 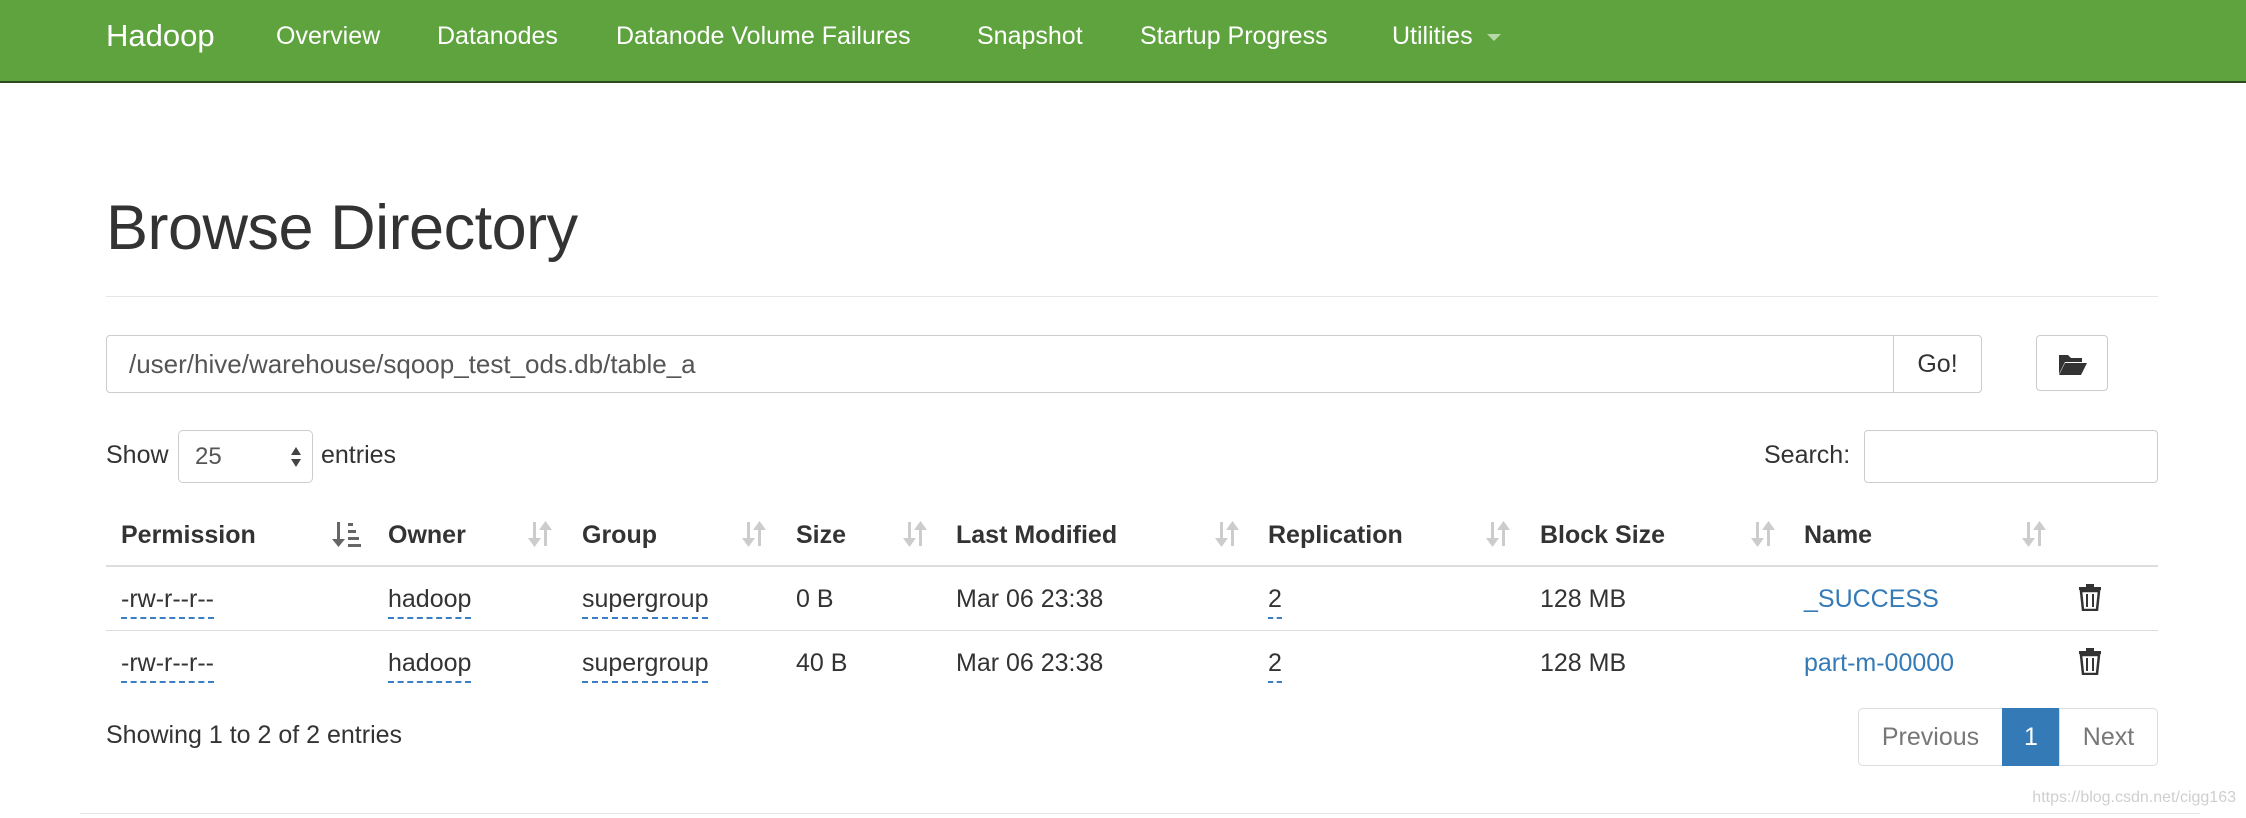 What do you see at coordinates (1879, 663) in the screenshot?
I see `file-name-link: part-m-00000` at bounding box center [1879, 663].